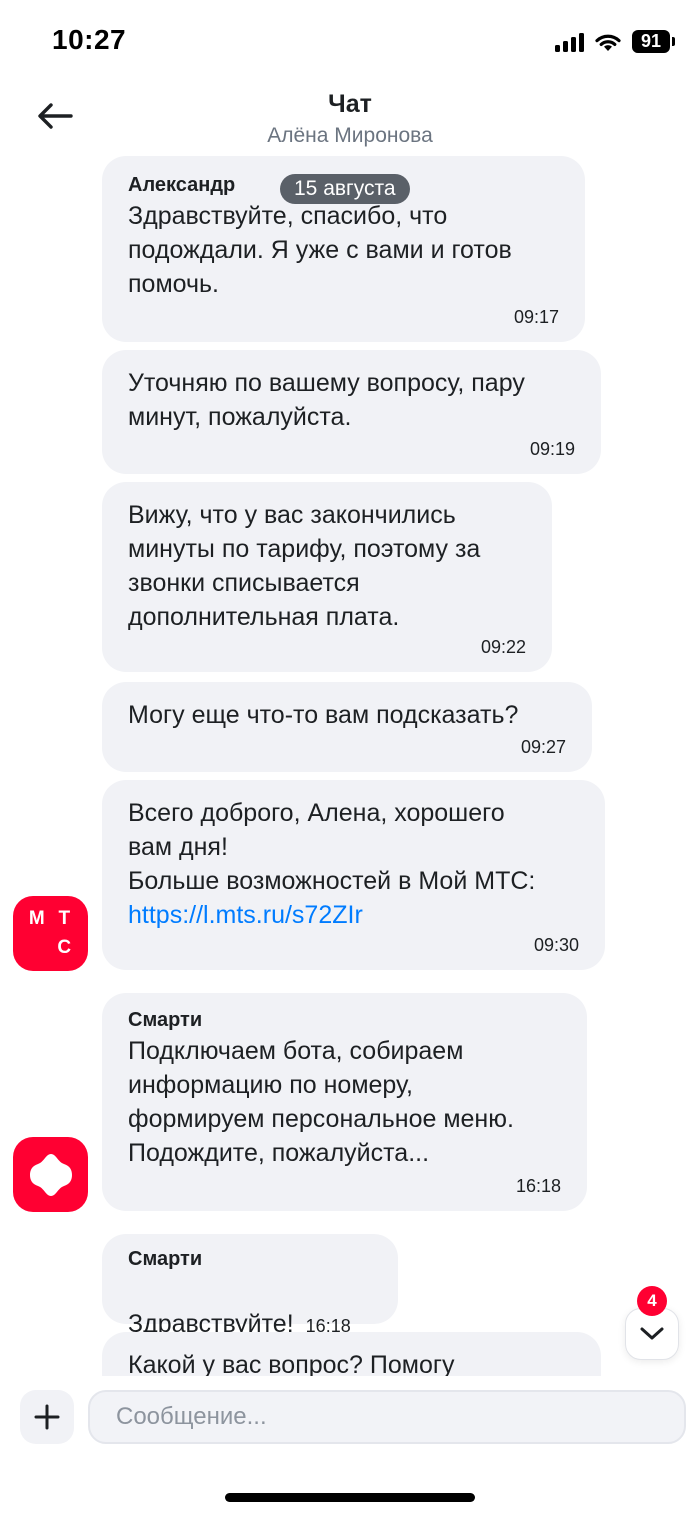 This screenshot has height=1515, width=700. I want to click on mts-logo-letter: Т, so click(64, 919).